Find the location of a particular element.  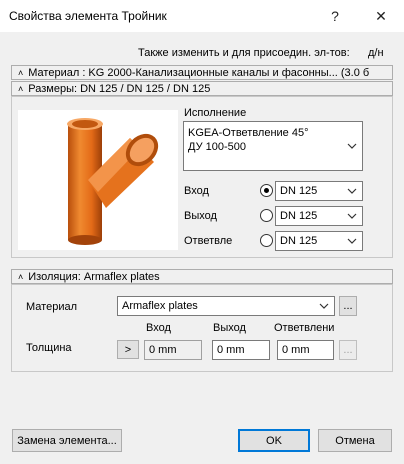

outlet-size-dropdown: DN 125 is located at coordinates (319, 216).